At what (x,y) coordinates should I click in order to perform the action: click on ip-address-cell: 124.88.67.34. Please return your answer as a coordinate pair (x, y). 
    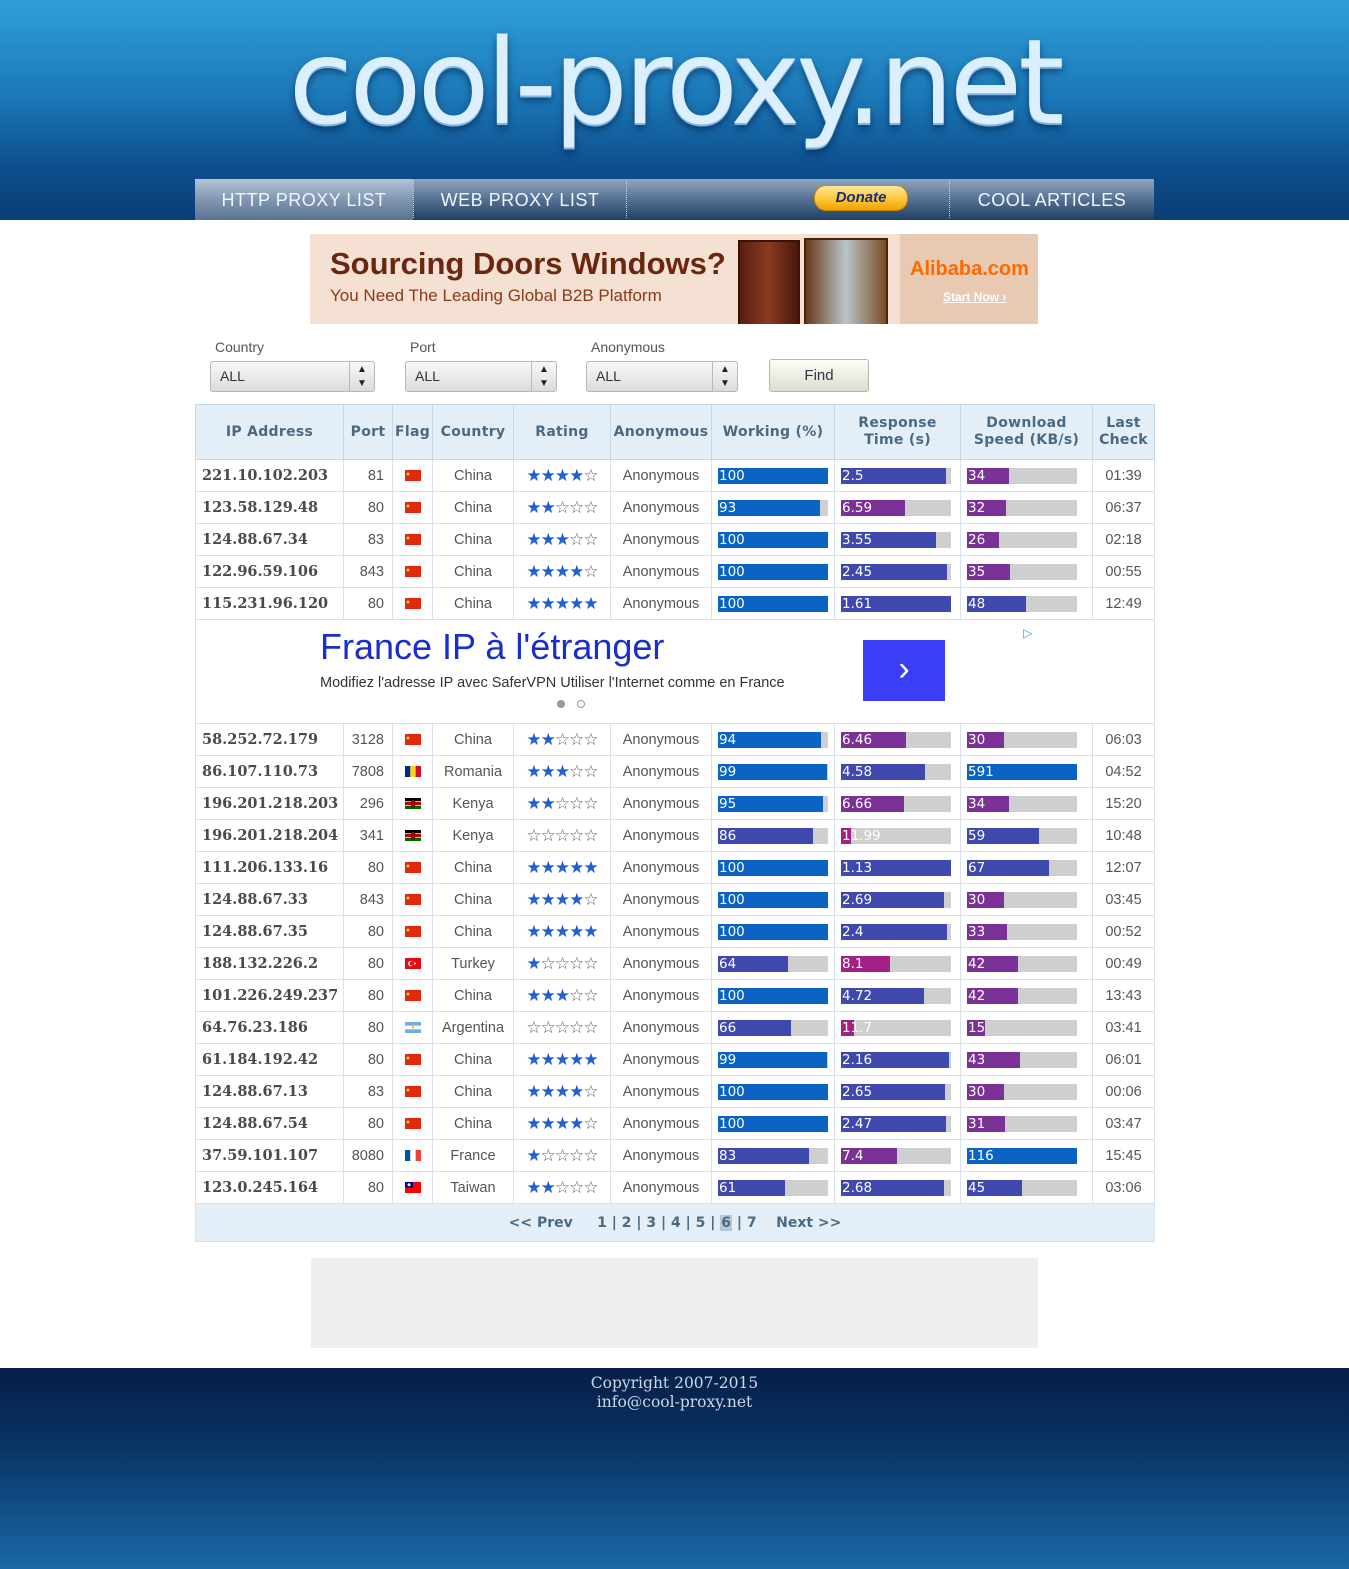
    Looking at the image, I should click on (269, 539).